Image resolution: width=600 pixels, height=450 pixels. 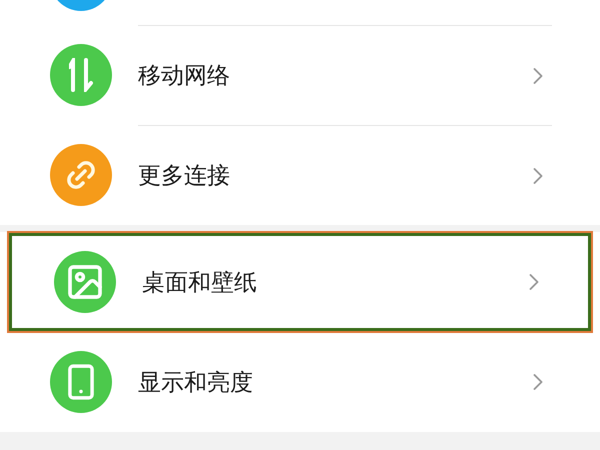 What do you see at coordinates (199, 283) in the screenshot?
I see `item-label: 桌面和壁纸` at bounding box center [199, 283].